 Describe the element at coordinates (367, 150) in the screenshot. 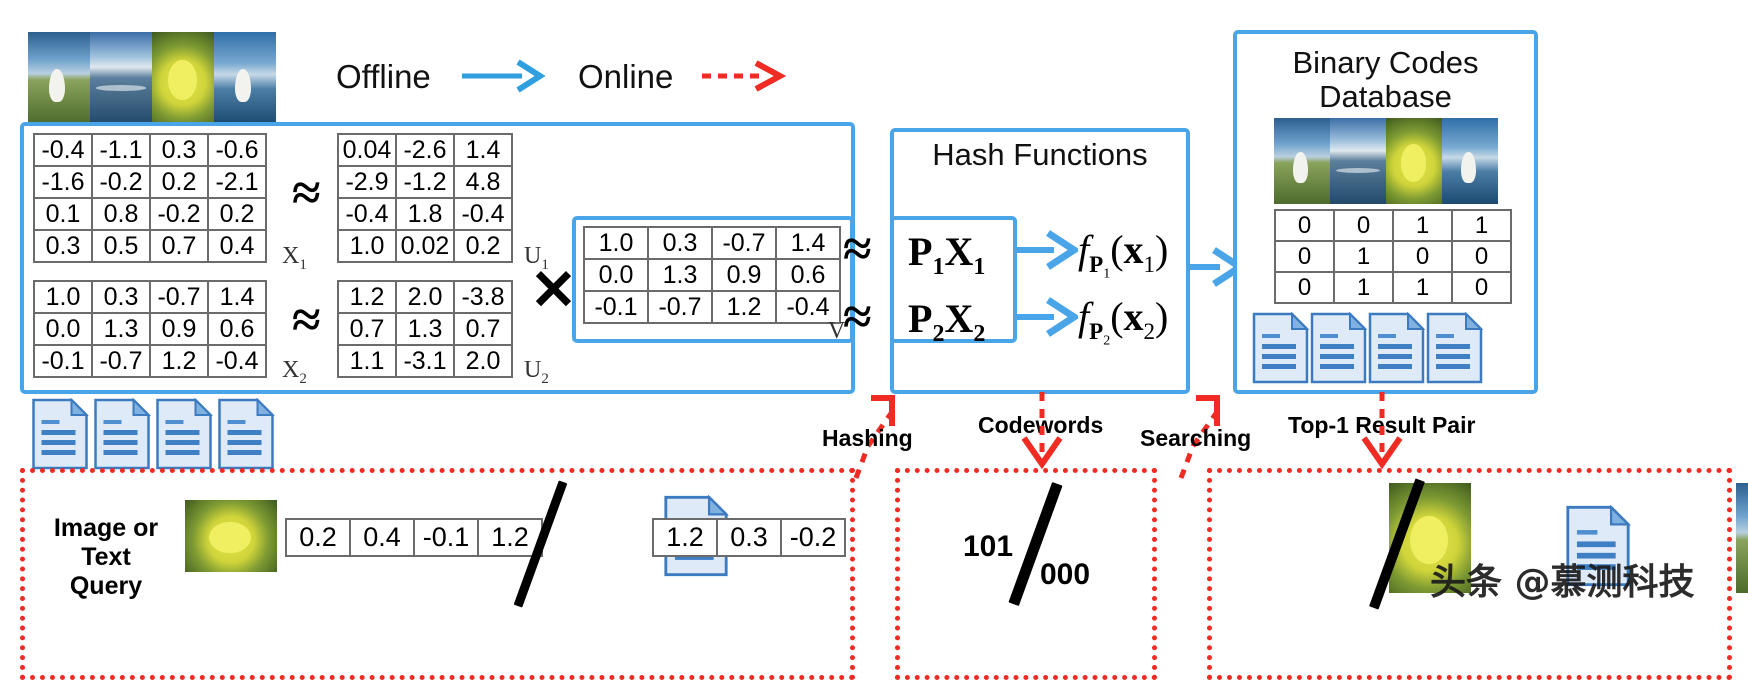

I see `cell: 0.04` at that location.